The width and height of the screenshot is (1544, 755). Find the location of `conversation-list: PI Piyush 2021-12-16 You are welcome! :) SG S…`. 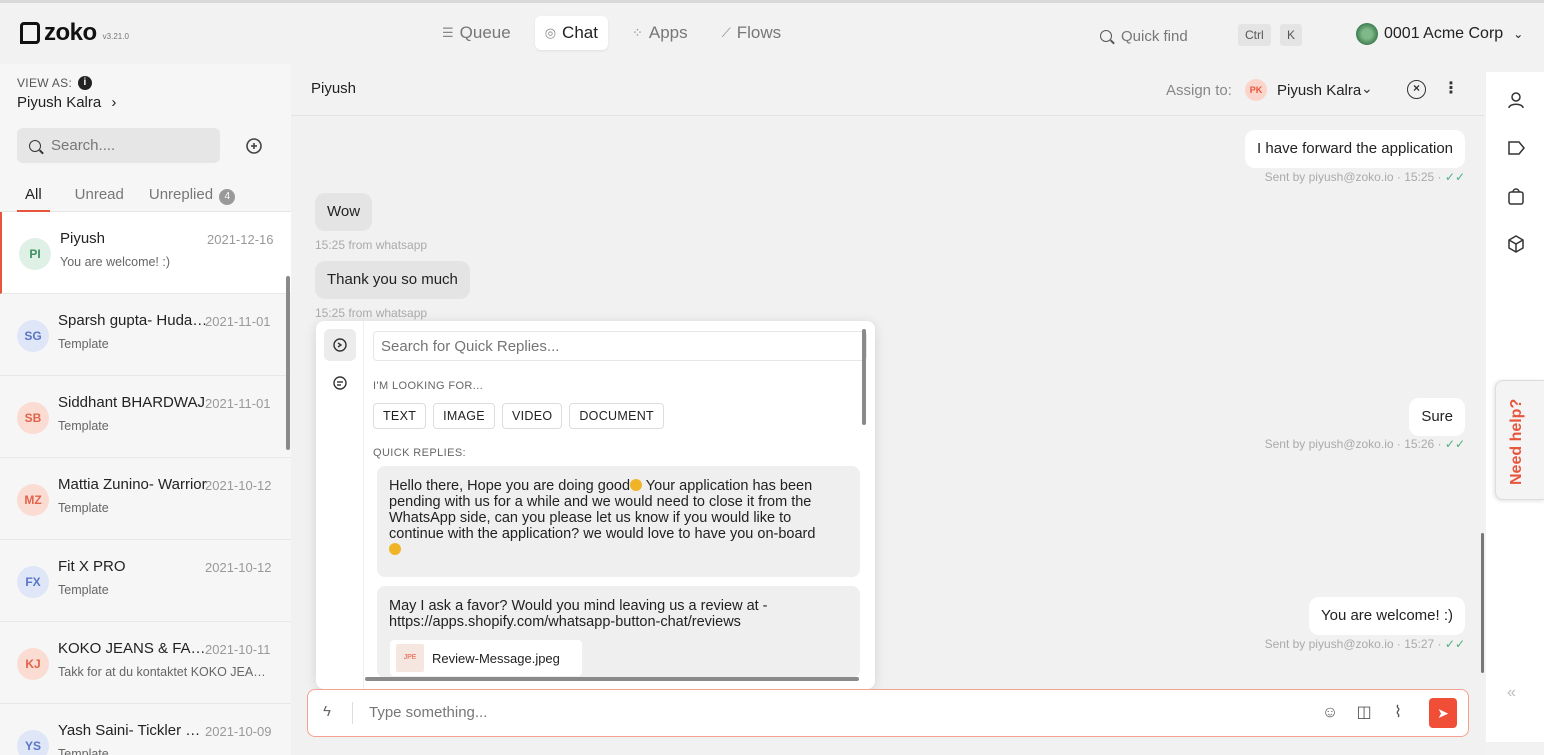

conversation-list: PI Piyush 2021-12-16 You are welcome! :) SG S… is located at coordinates (145, 483).